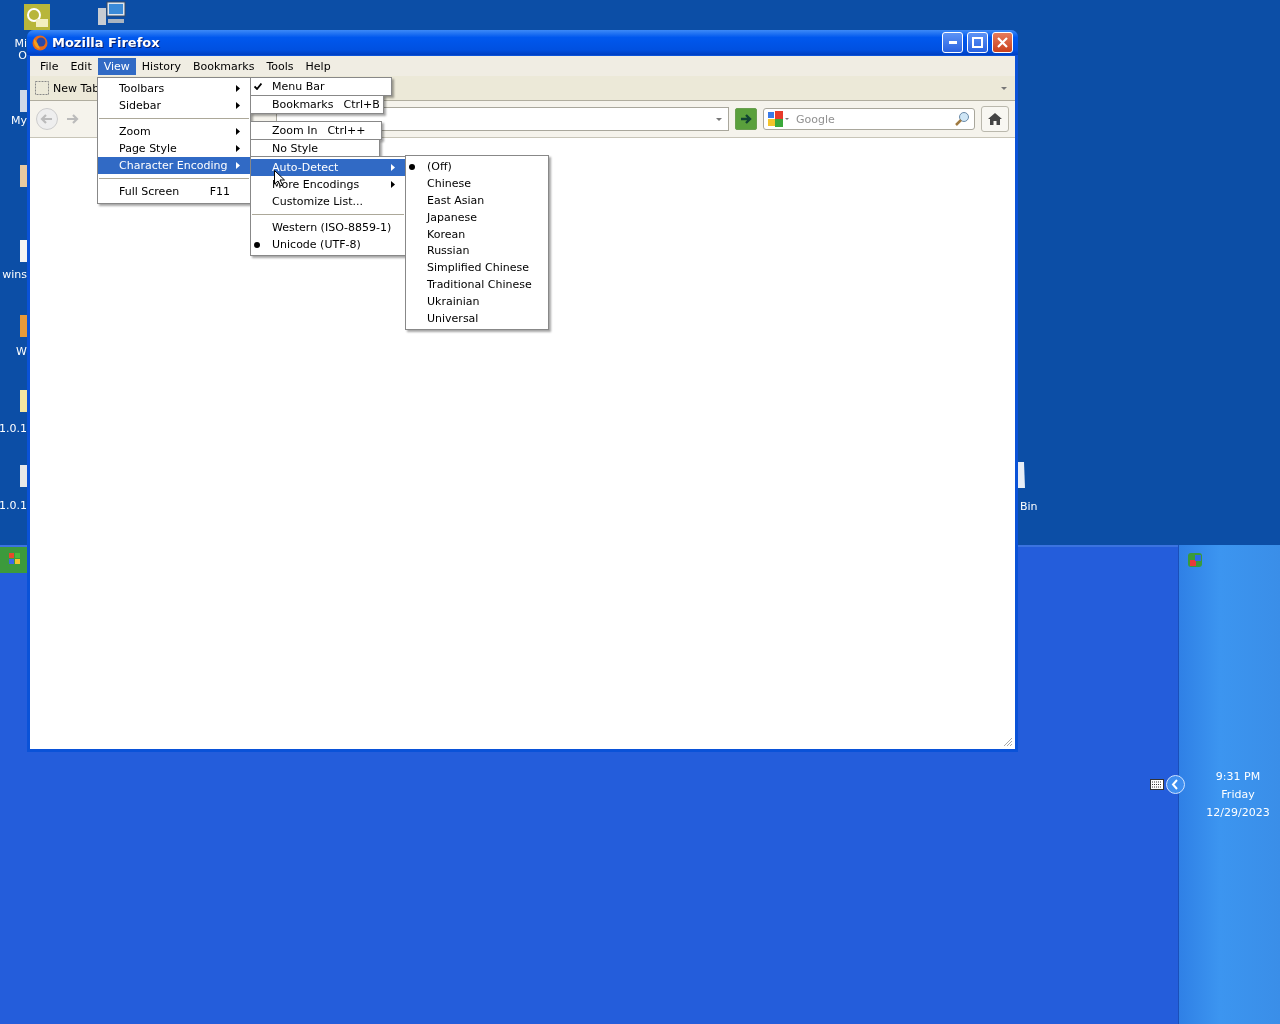 The height and width of the screenshot is (1024, 1280). I want to click on maximize-button, so click(977, 42).